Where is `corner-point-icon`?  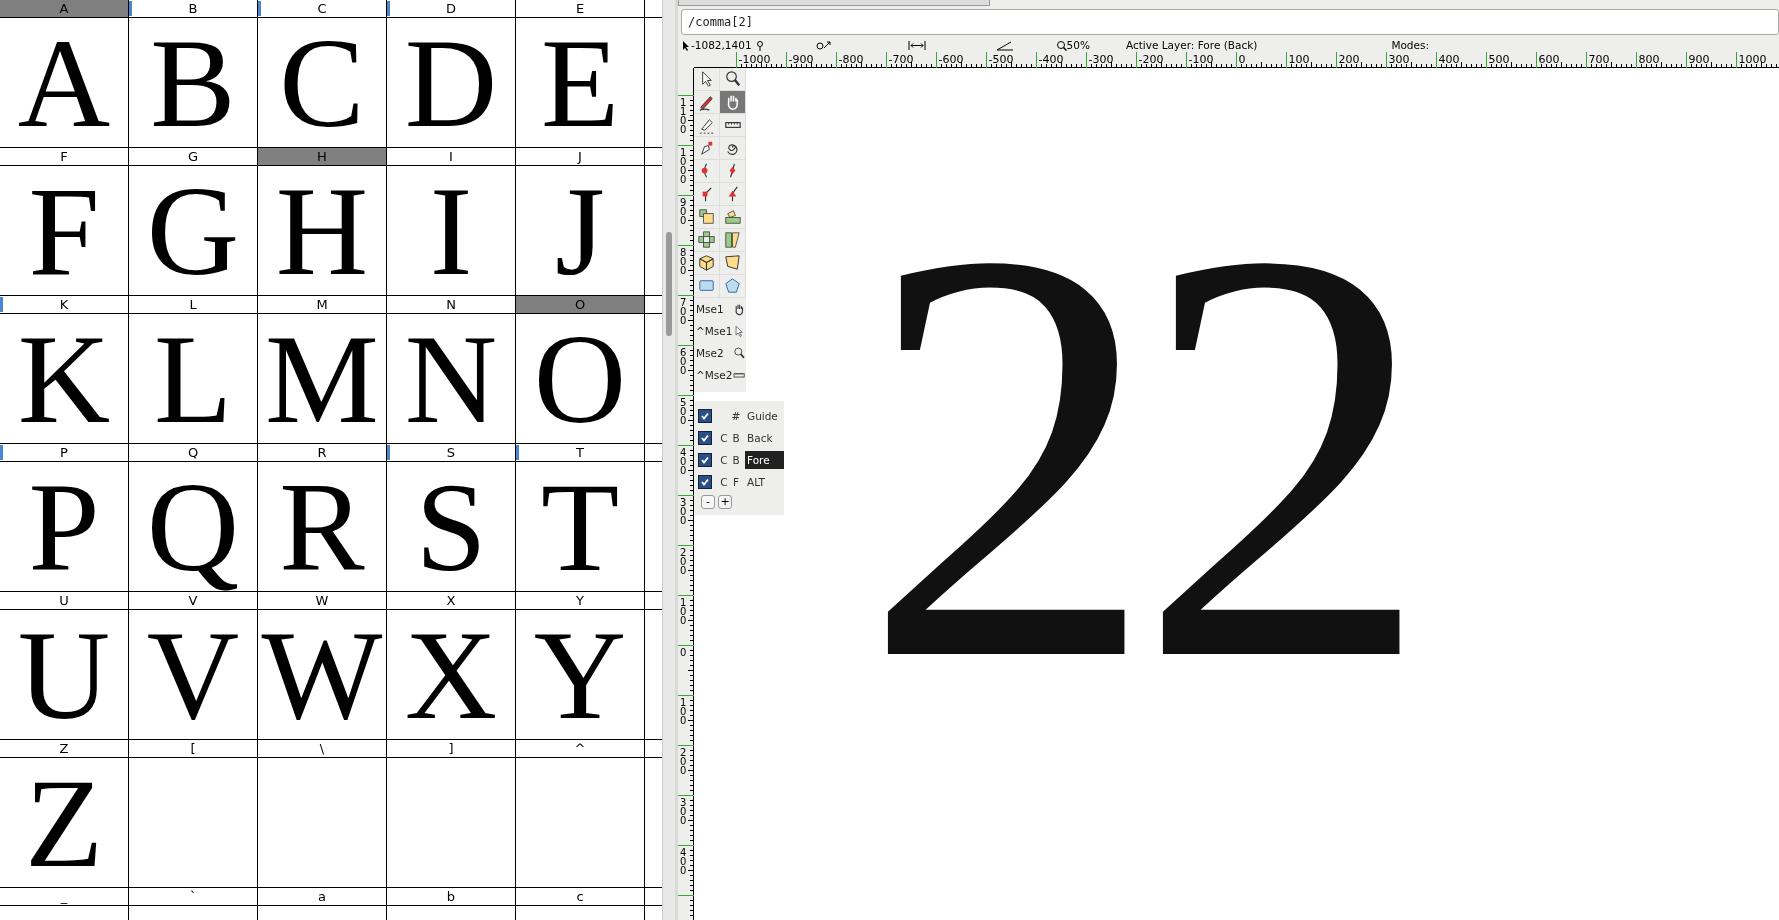
corner-point-icon is located at coordinates (707, 194).